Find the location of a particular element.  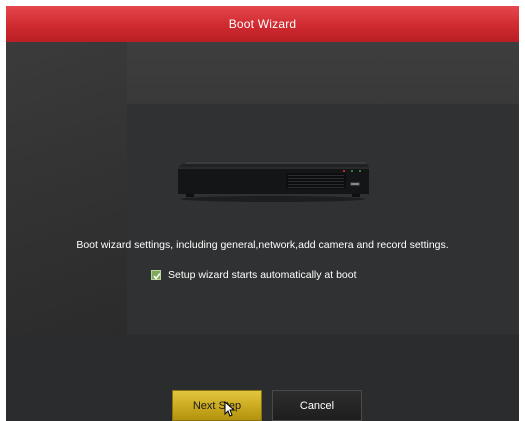

checkmark-icon is located at coordinates (157, 276).